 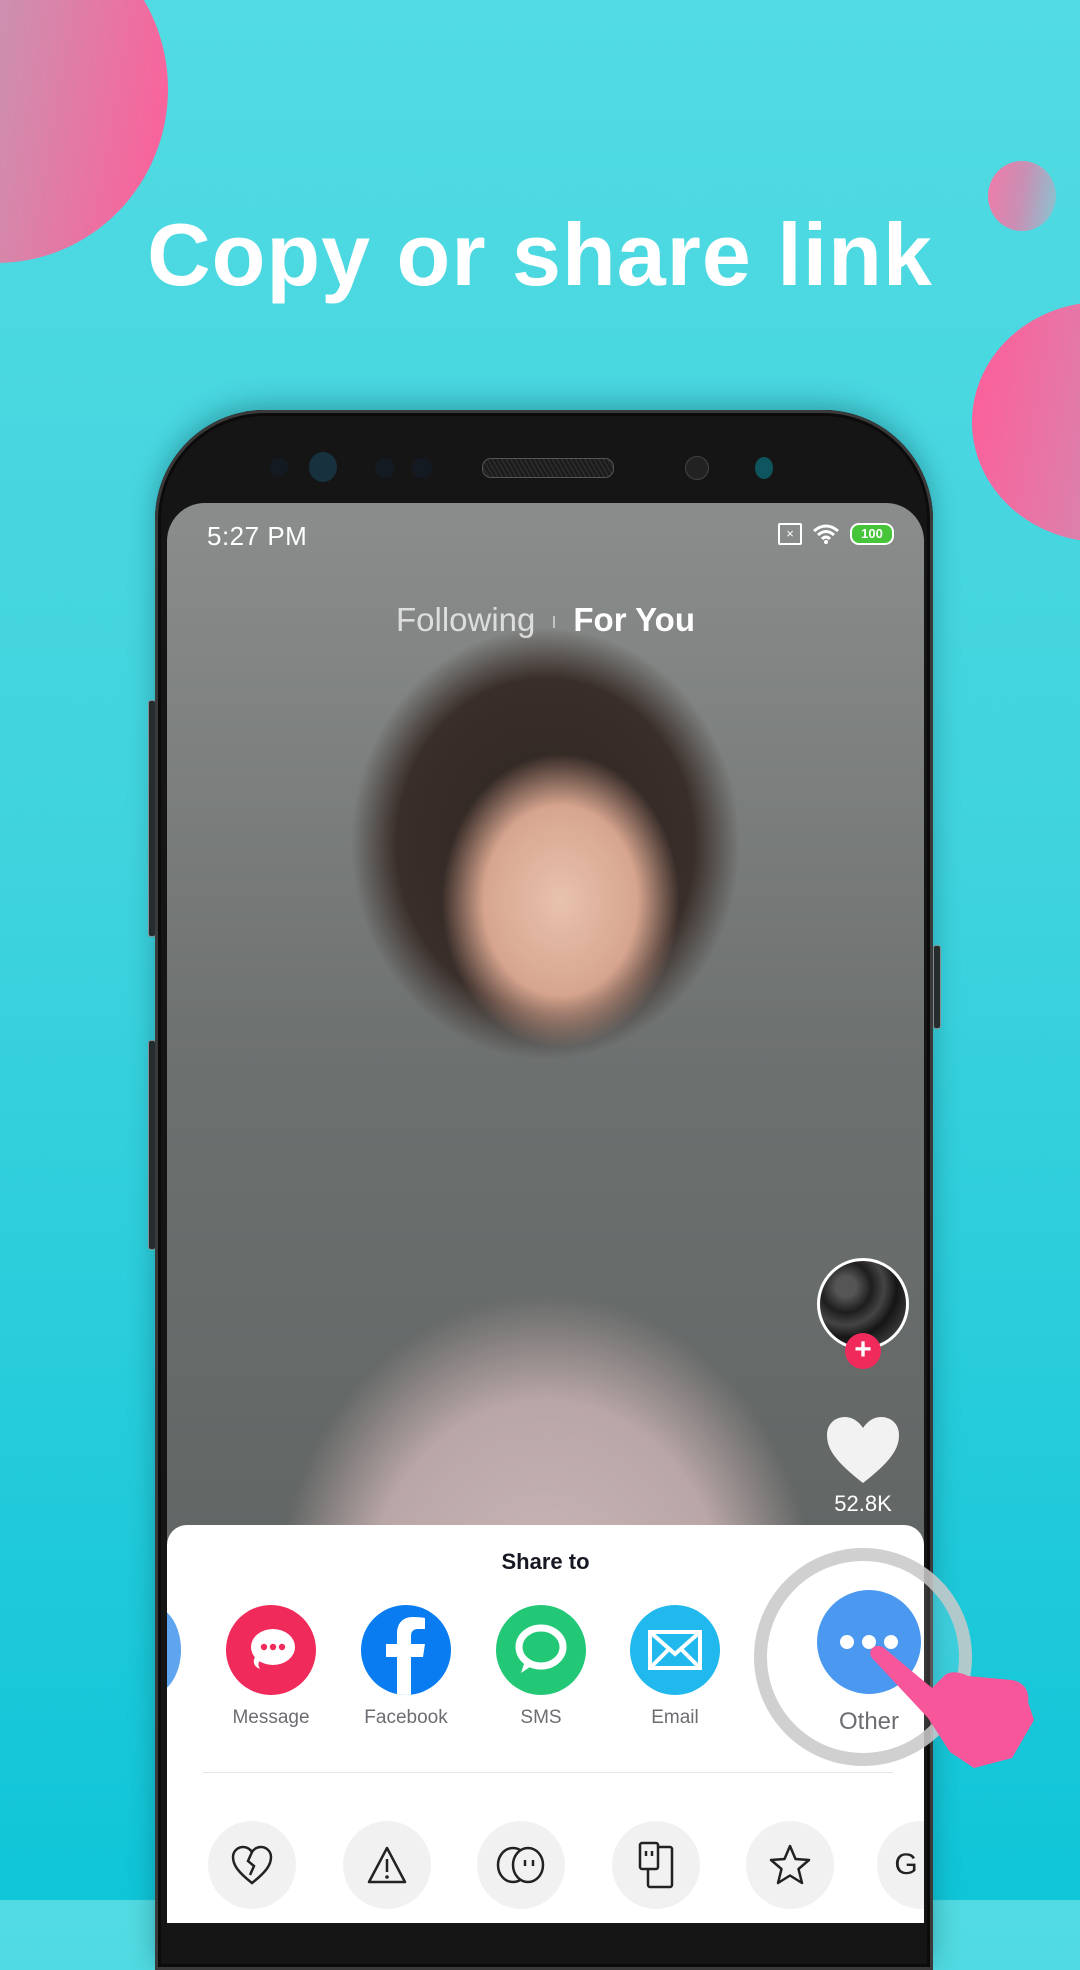 I want to click on tab-separator, so click(x=554, y=622).